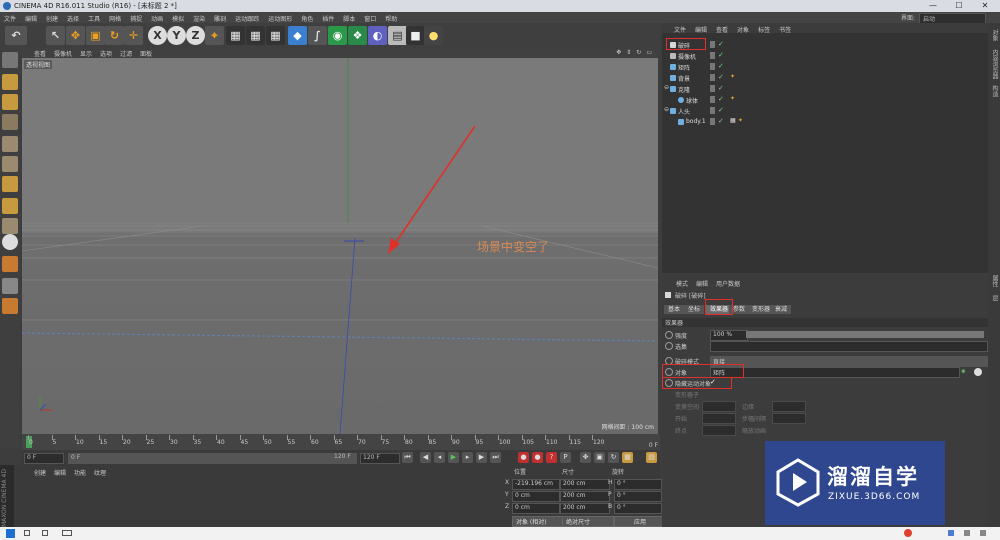 Image resolution: width=1000 pixels, height=540 pixels. I want to click on scale-key-icon: ▣, so click(599, 457).